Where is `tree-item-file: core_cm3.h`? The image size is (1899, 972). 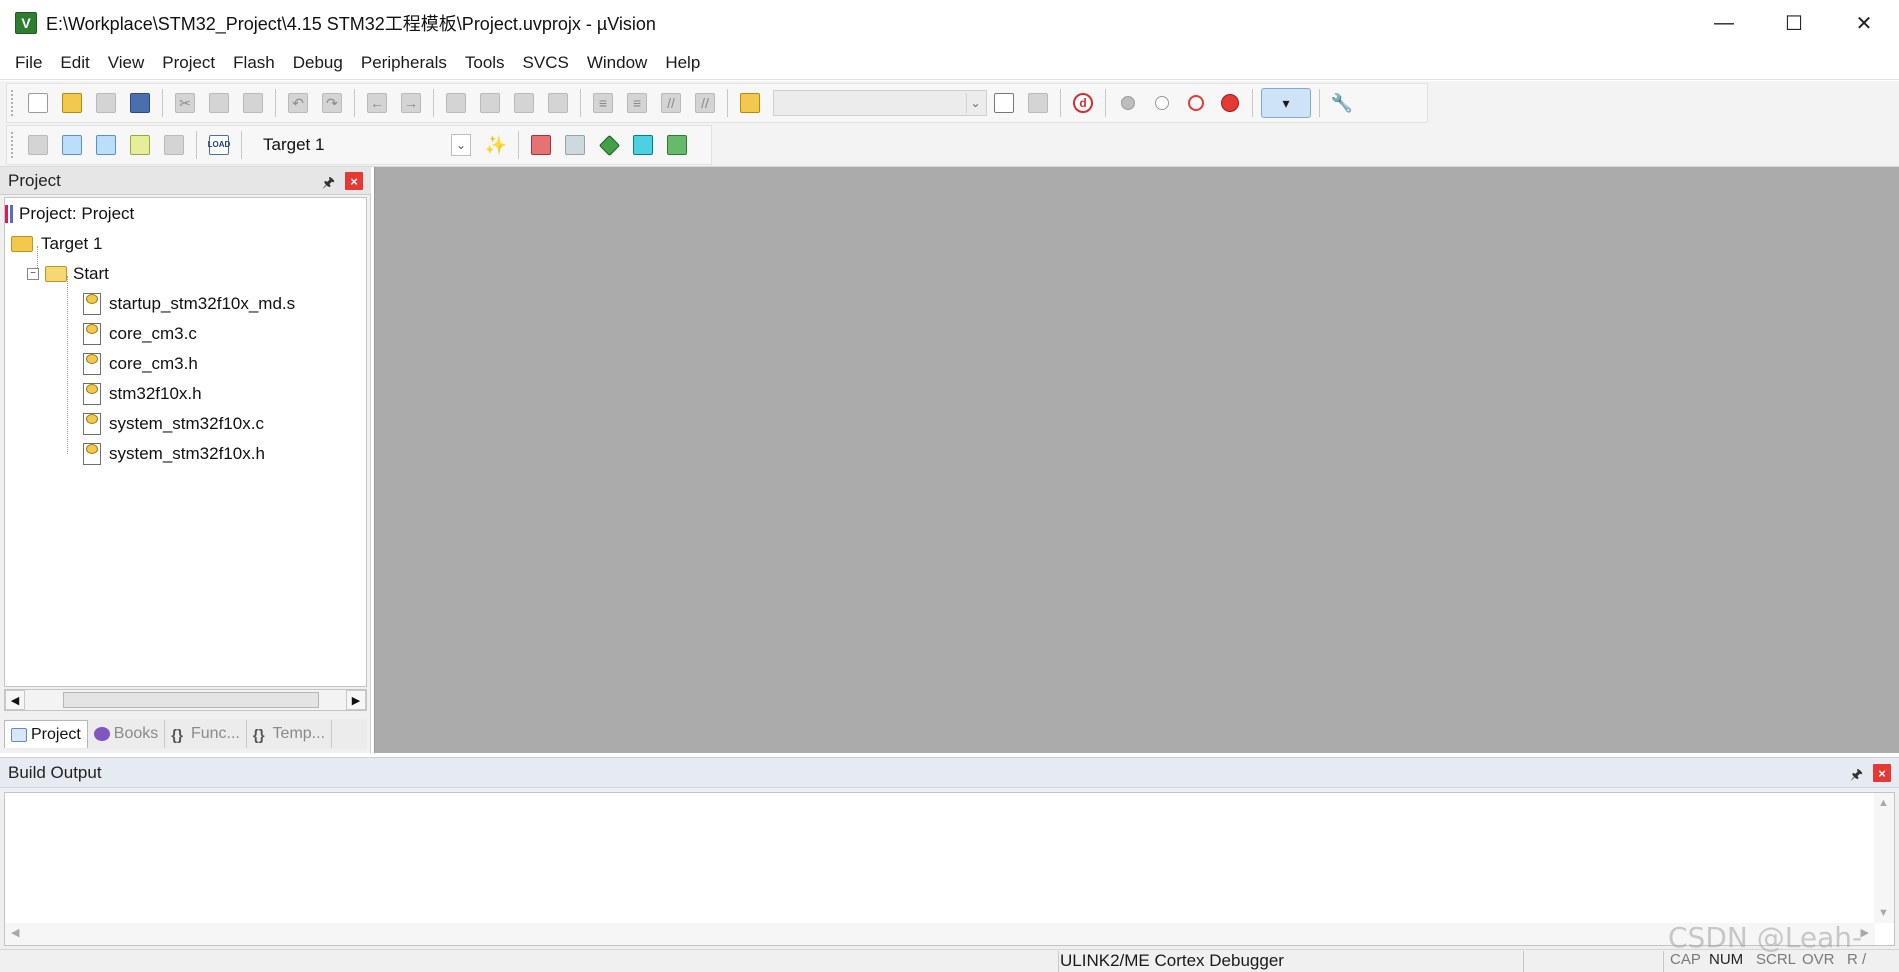
tree-item-file: core_cm3.h is located at coordinates (140, 364).